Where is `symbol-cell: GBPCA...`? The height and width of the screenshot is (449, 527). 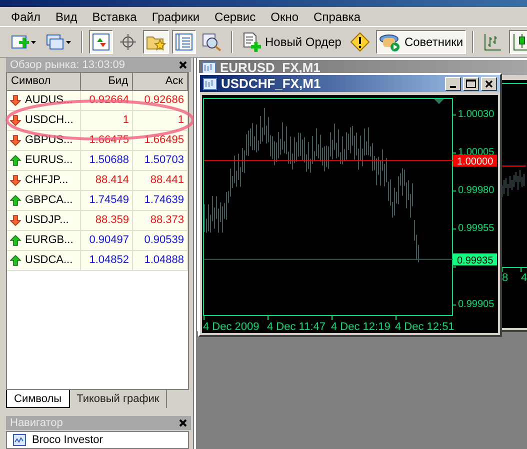 symbol-cell: GBPCA... is located at coordinates (44, 200).